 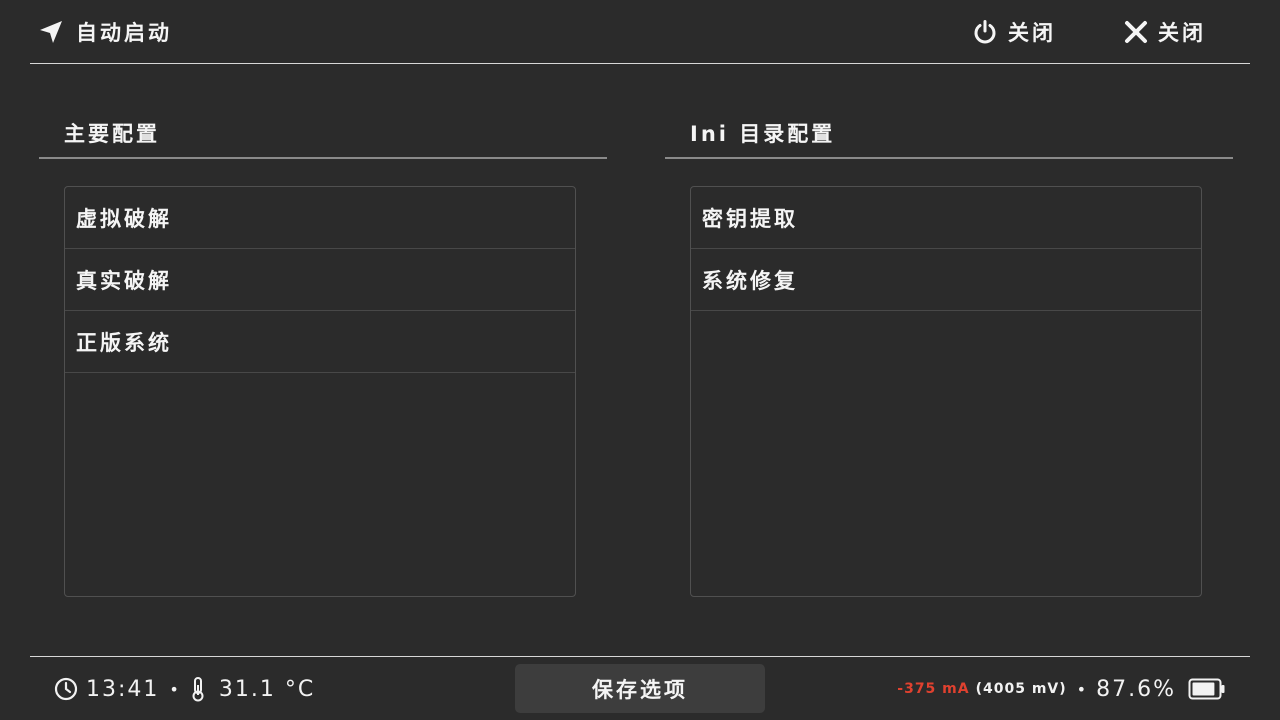 I want to click on save-options-button: 保存选项, so click(x=640, y=688).